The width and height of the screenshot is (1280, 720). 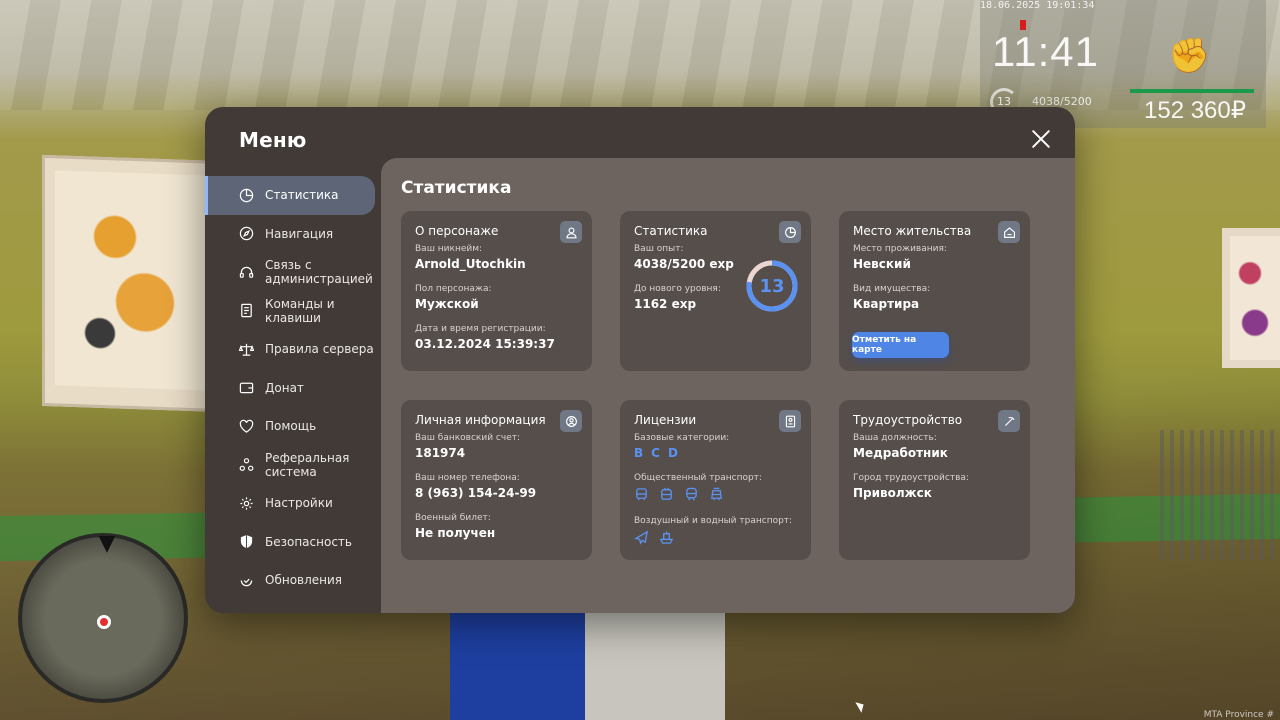 I want to click on nav-label: Связь с администрацией, so click(x=319, y=272).